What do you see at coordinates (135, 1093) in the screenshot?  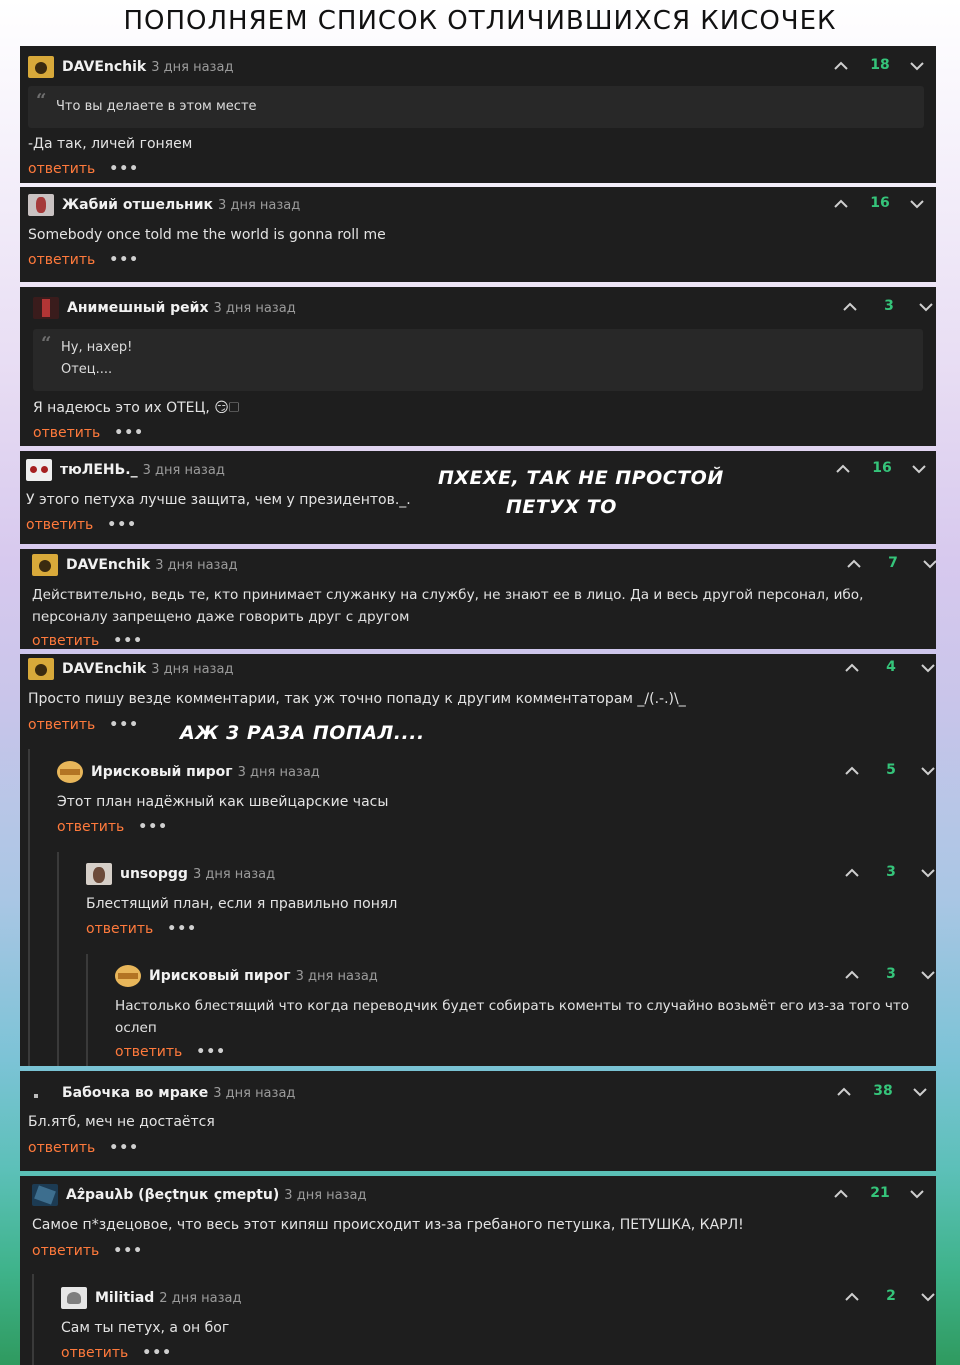 I see `comment-author: Бабочка во мраке` at bounding box center [135, 1093].